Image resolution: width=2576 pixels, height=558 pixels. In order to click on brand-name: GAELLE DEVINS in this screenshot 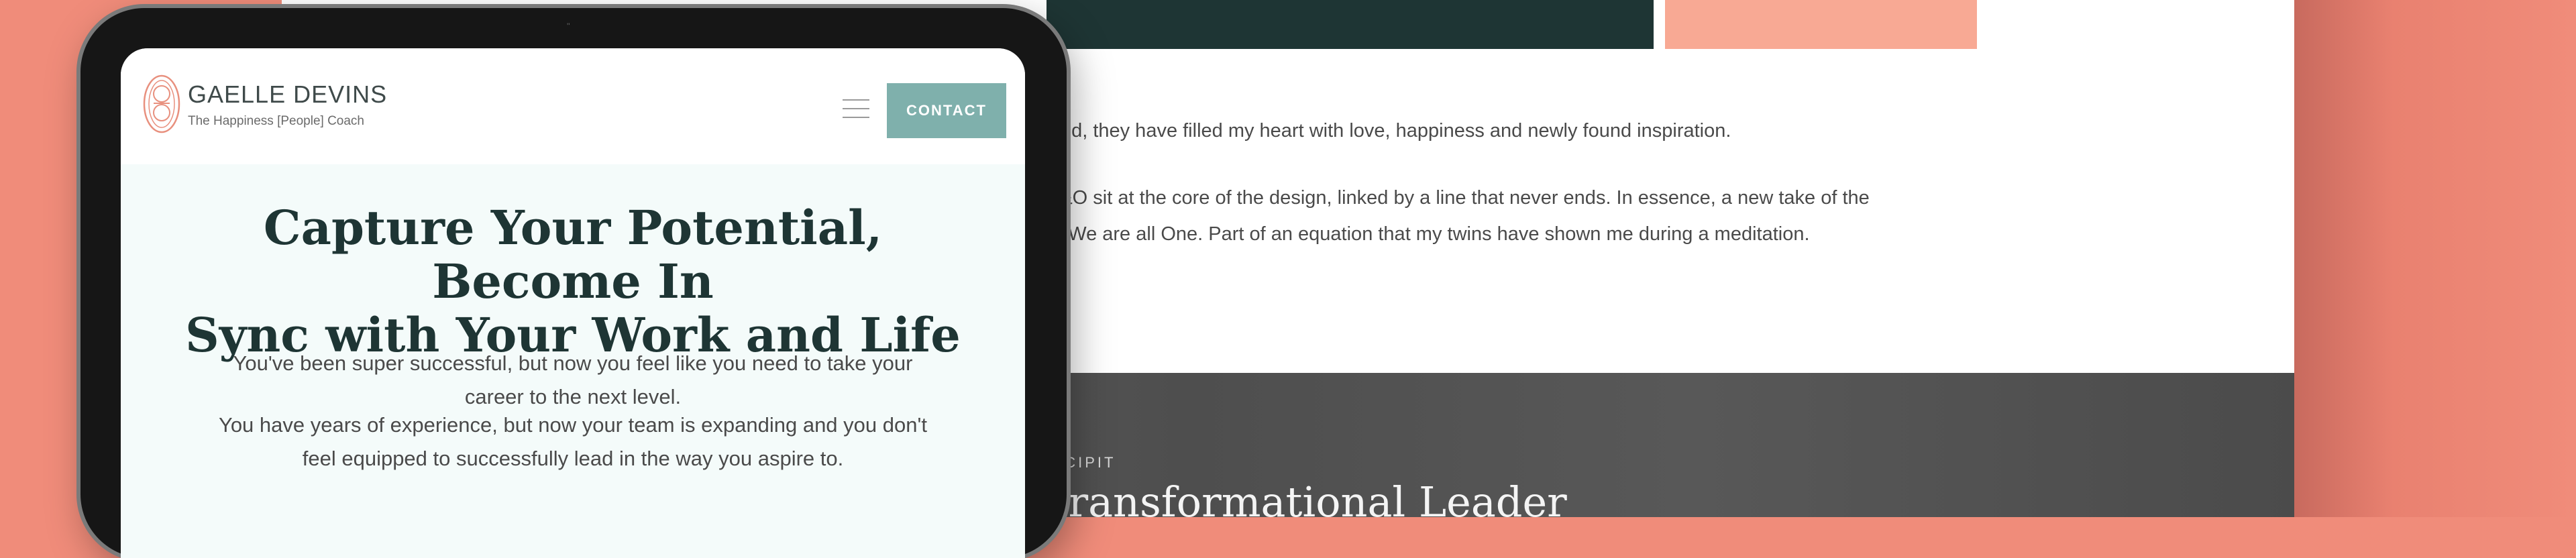, I will do `click(287, 94)`.